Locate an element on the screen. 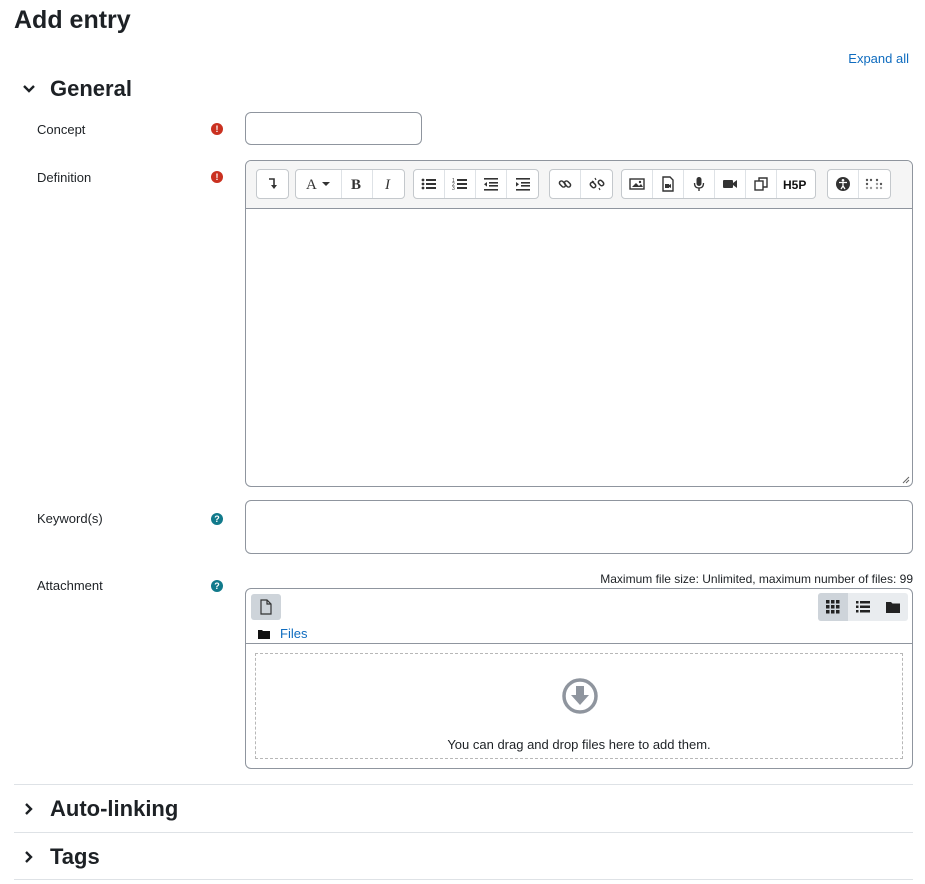 Image resolution: width=925 pixels, height=884 pixels. svg-text: 3 is located at coordinates (453, 188).